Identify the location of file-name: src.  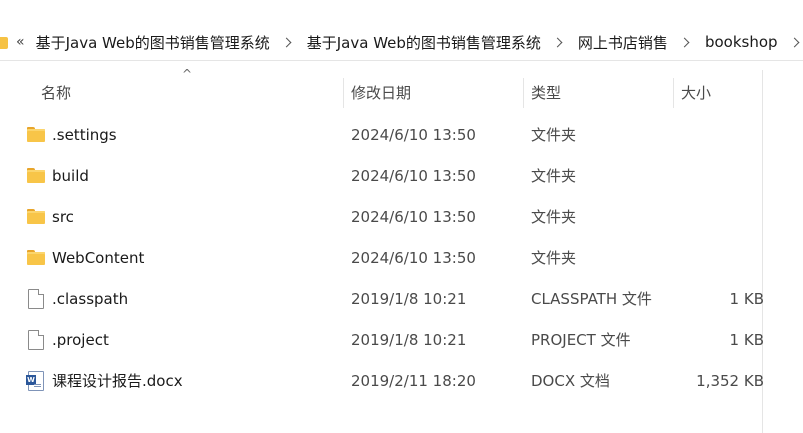
(63, 216).